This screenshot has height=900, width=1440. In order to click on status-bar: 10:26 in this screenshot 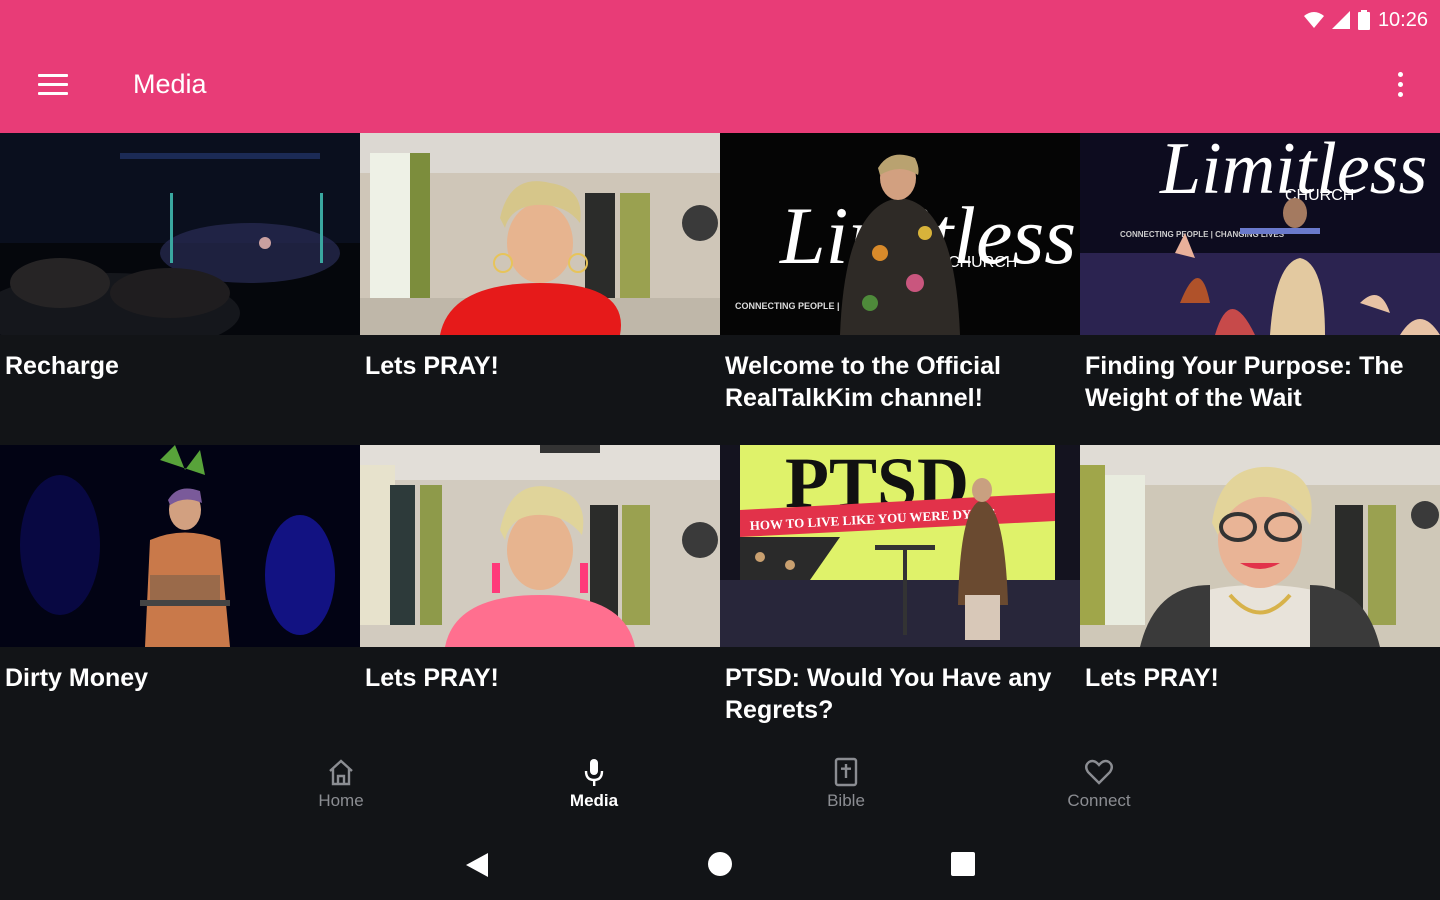, I will do `click(720, 20)`.